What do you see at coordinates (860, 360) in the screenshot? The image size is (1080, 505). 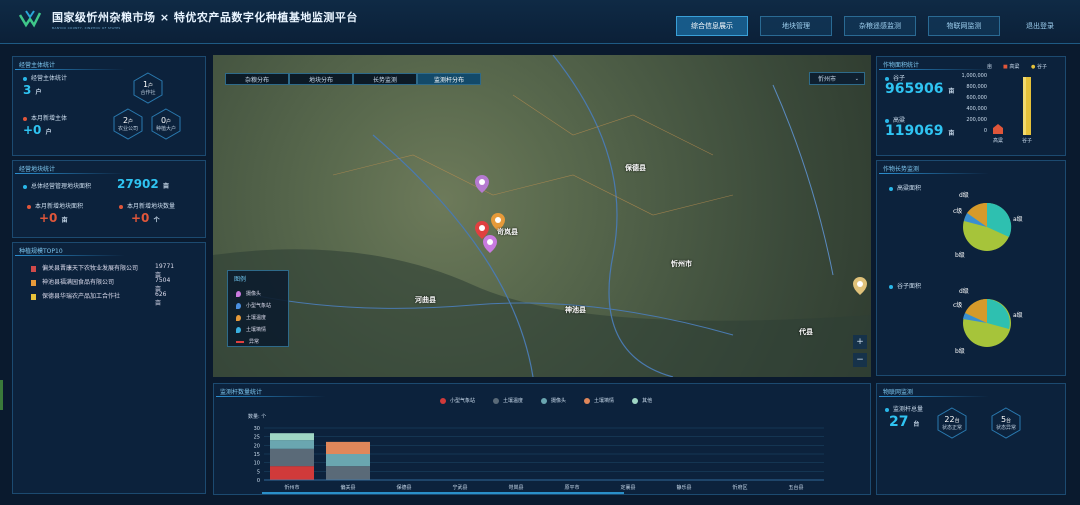 I see `zoom-out-button: −` at bounding box center [860, 360].